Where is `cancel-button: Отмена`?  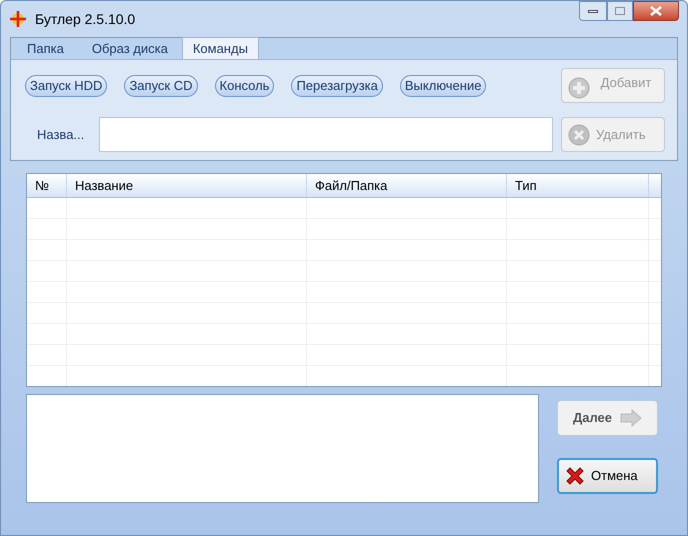
cancel-button: Отмена is located at coordinates (607, 476).